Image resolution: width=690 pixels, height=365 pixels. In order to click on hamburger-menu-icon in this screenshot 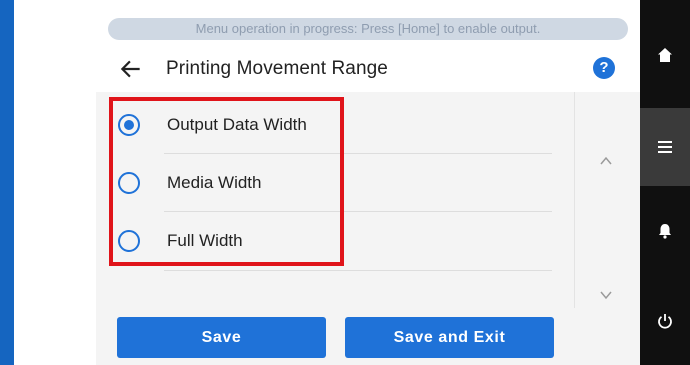, I will do `click(665, 147)`.